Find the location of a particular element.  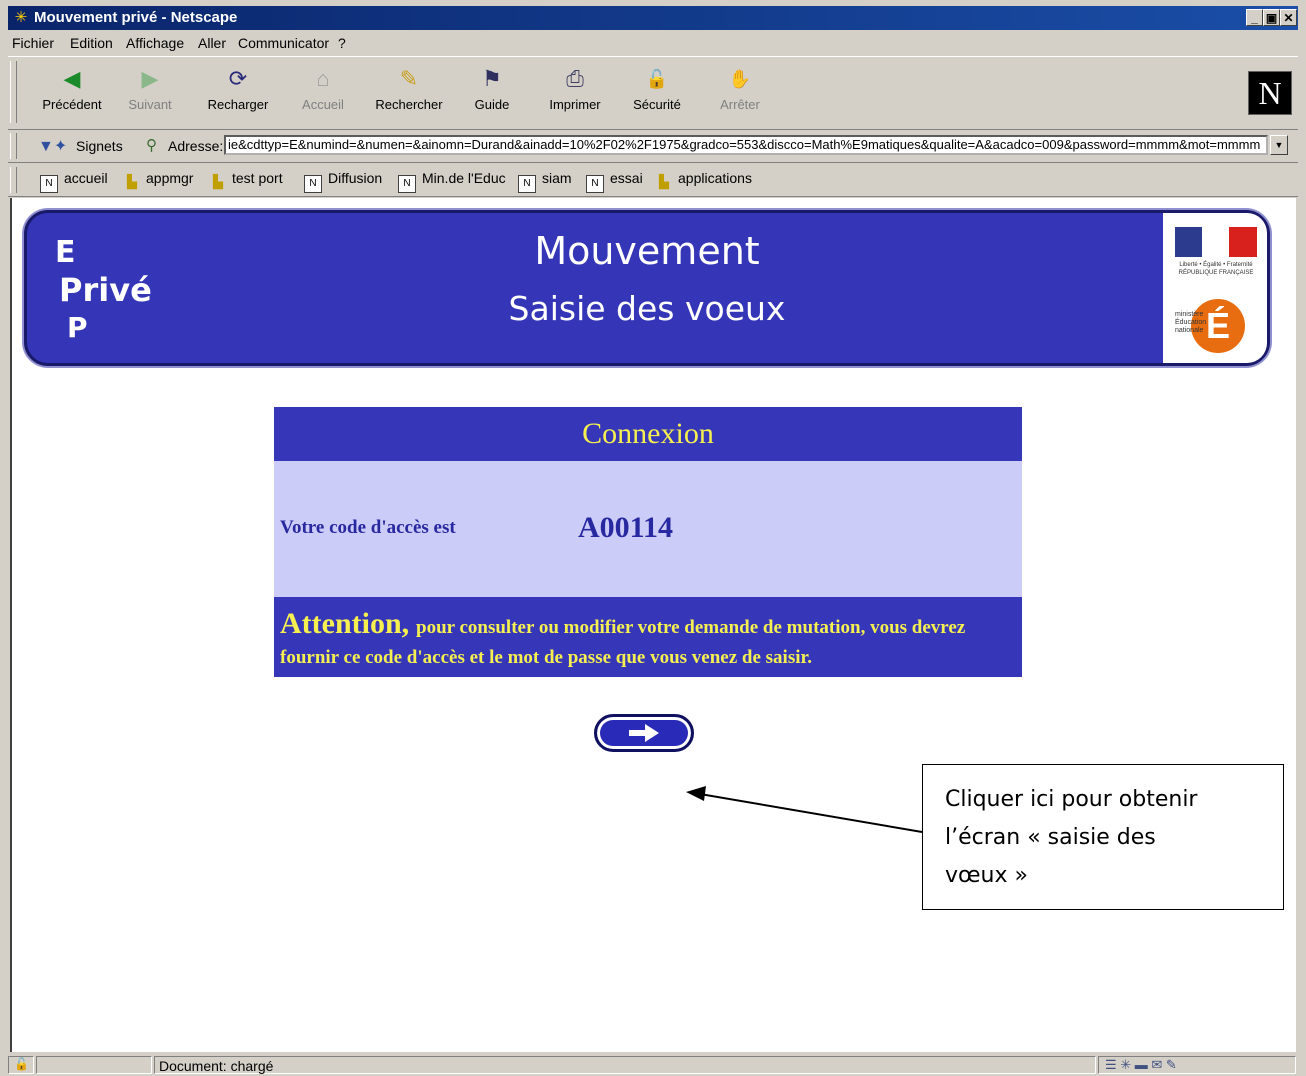

bookmarks-icon: ▼✦ is located at coordinates (52, 146).